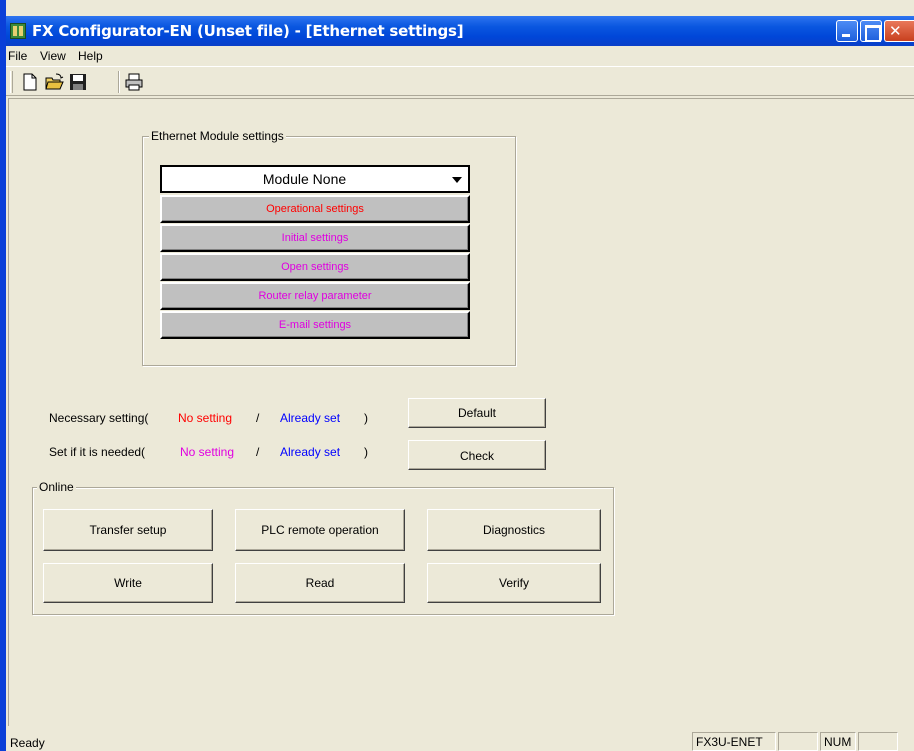 The height and width of the screenshot is (751, 914). I want to click on necessary-already-set-label: Already set, so click(310, 418).